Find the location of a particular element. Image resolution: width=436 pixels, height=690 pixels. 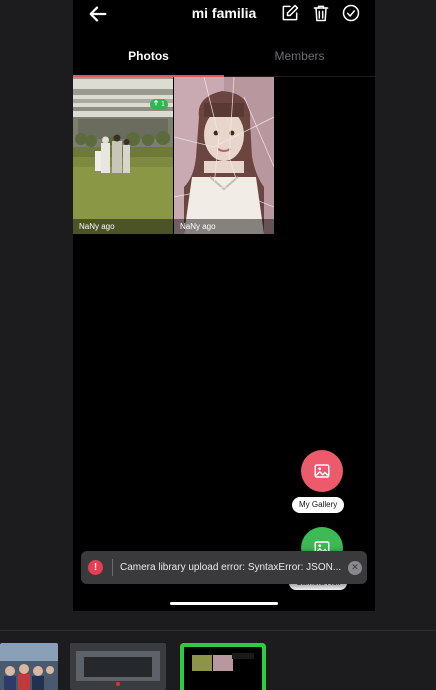

check-circle-icon is located at coordinates (351, 13).